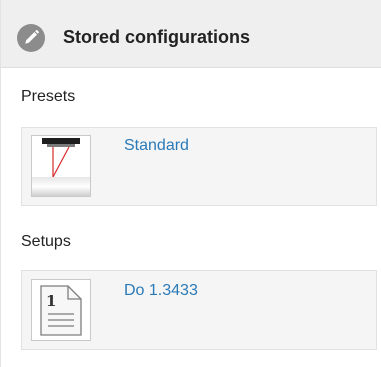 The image size is (381, 367). I want to click on panel-title: Stored configurations, so click(157, 37).